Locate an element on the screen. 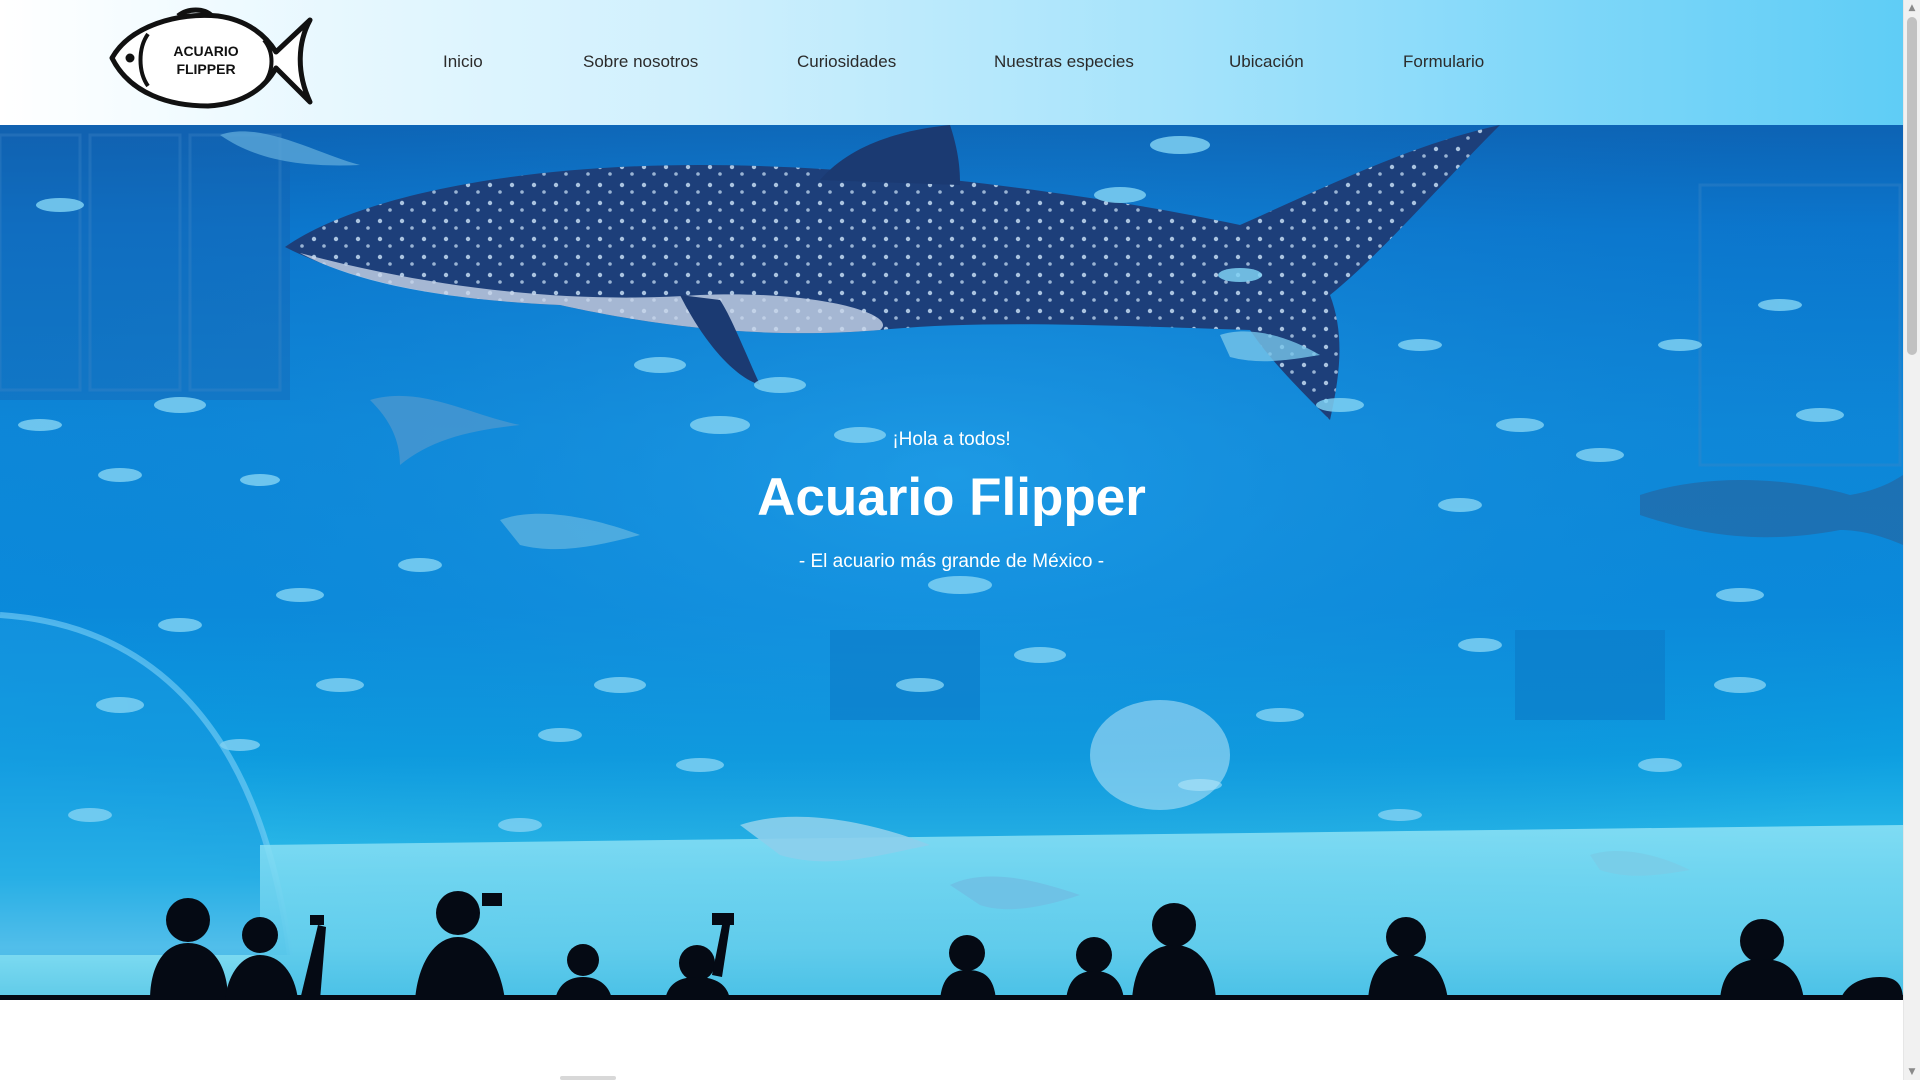 This screenshot has width=1920, height=1080. section-image-fragment is located at coordinates (588, 1078).